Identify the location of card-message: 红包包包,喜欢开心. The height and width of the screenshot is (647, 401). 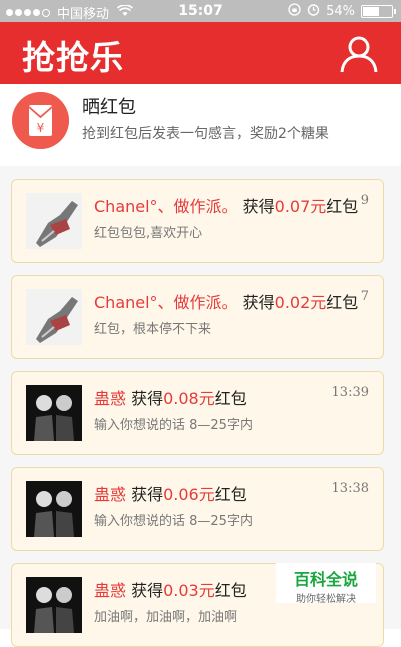
(148, 233).